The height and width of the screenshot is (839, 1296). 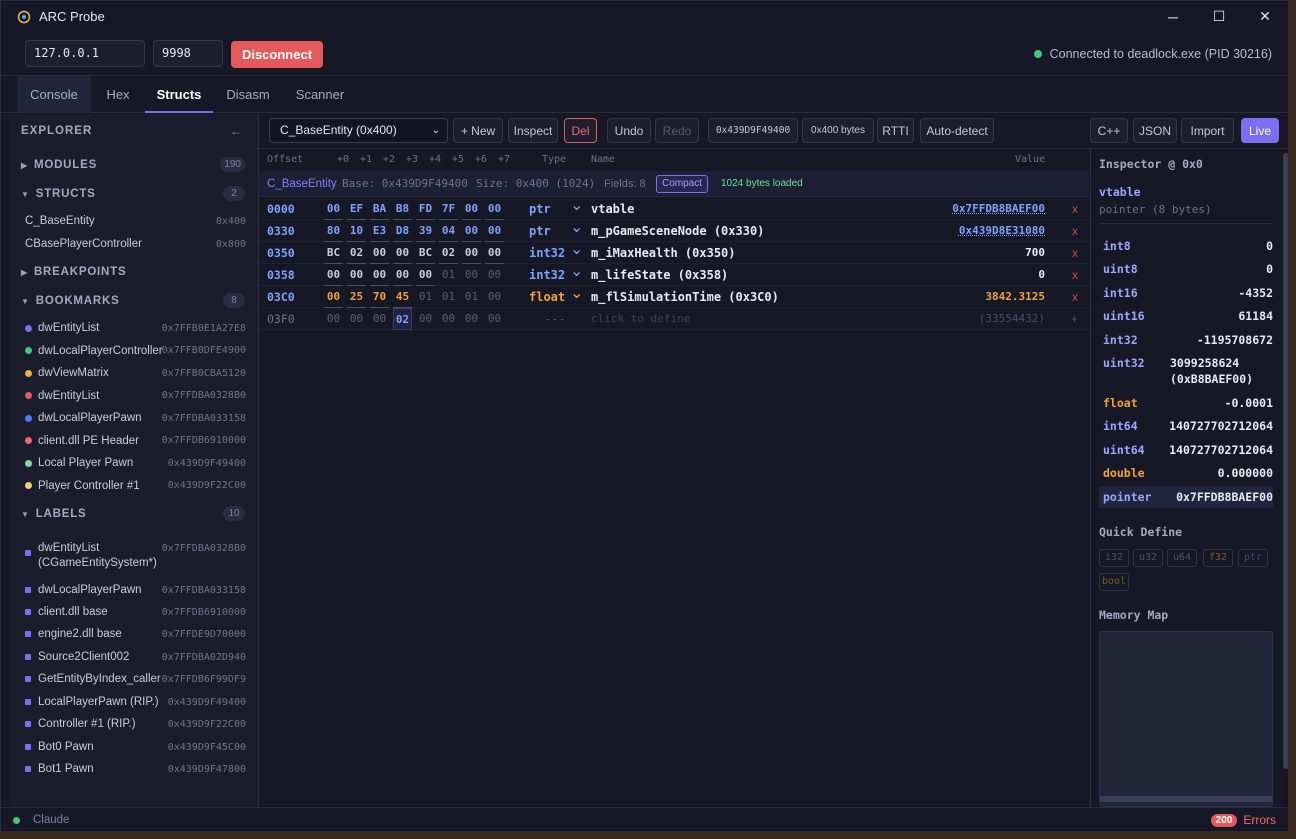 I want to click on add-field-icon: +, so click(x=1074, y=319).